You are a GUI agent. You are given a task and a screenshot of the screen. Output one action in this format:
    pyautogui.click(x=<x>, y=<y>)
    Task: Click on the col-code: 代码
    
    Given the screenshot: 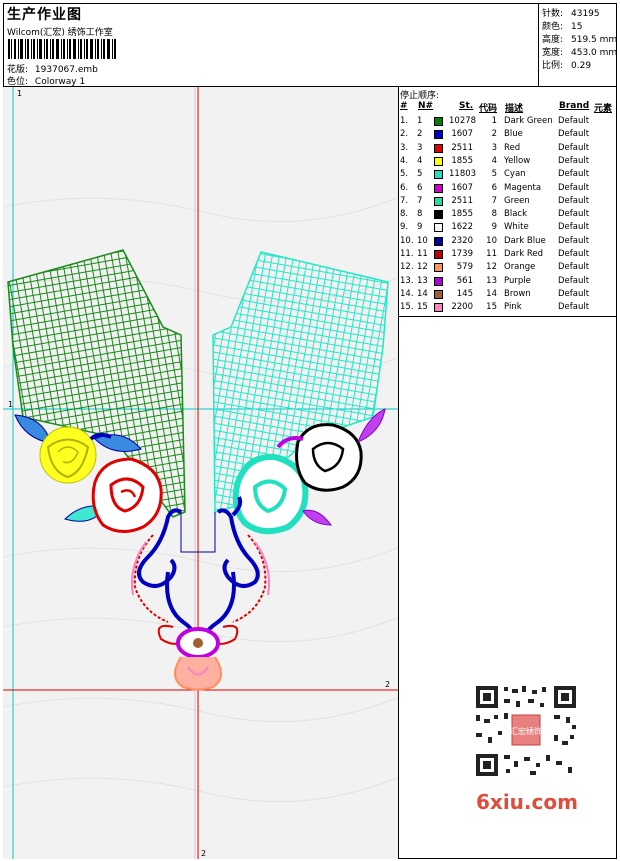 What is the action you would take?
    pyautogui.click(x=488, y=109)
    